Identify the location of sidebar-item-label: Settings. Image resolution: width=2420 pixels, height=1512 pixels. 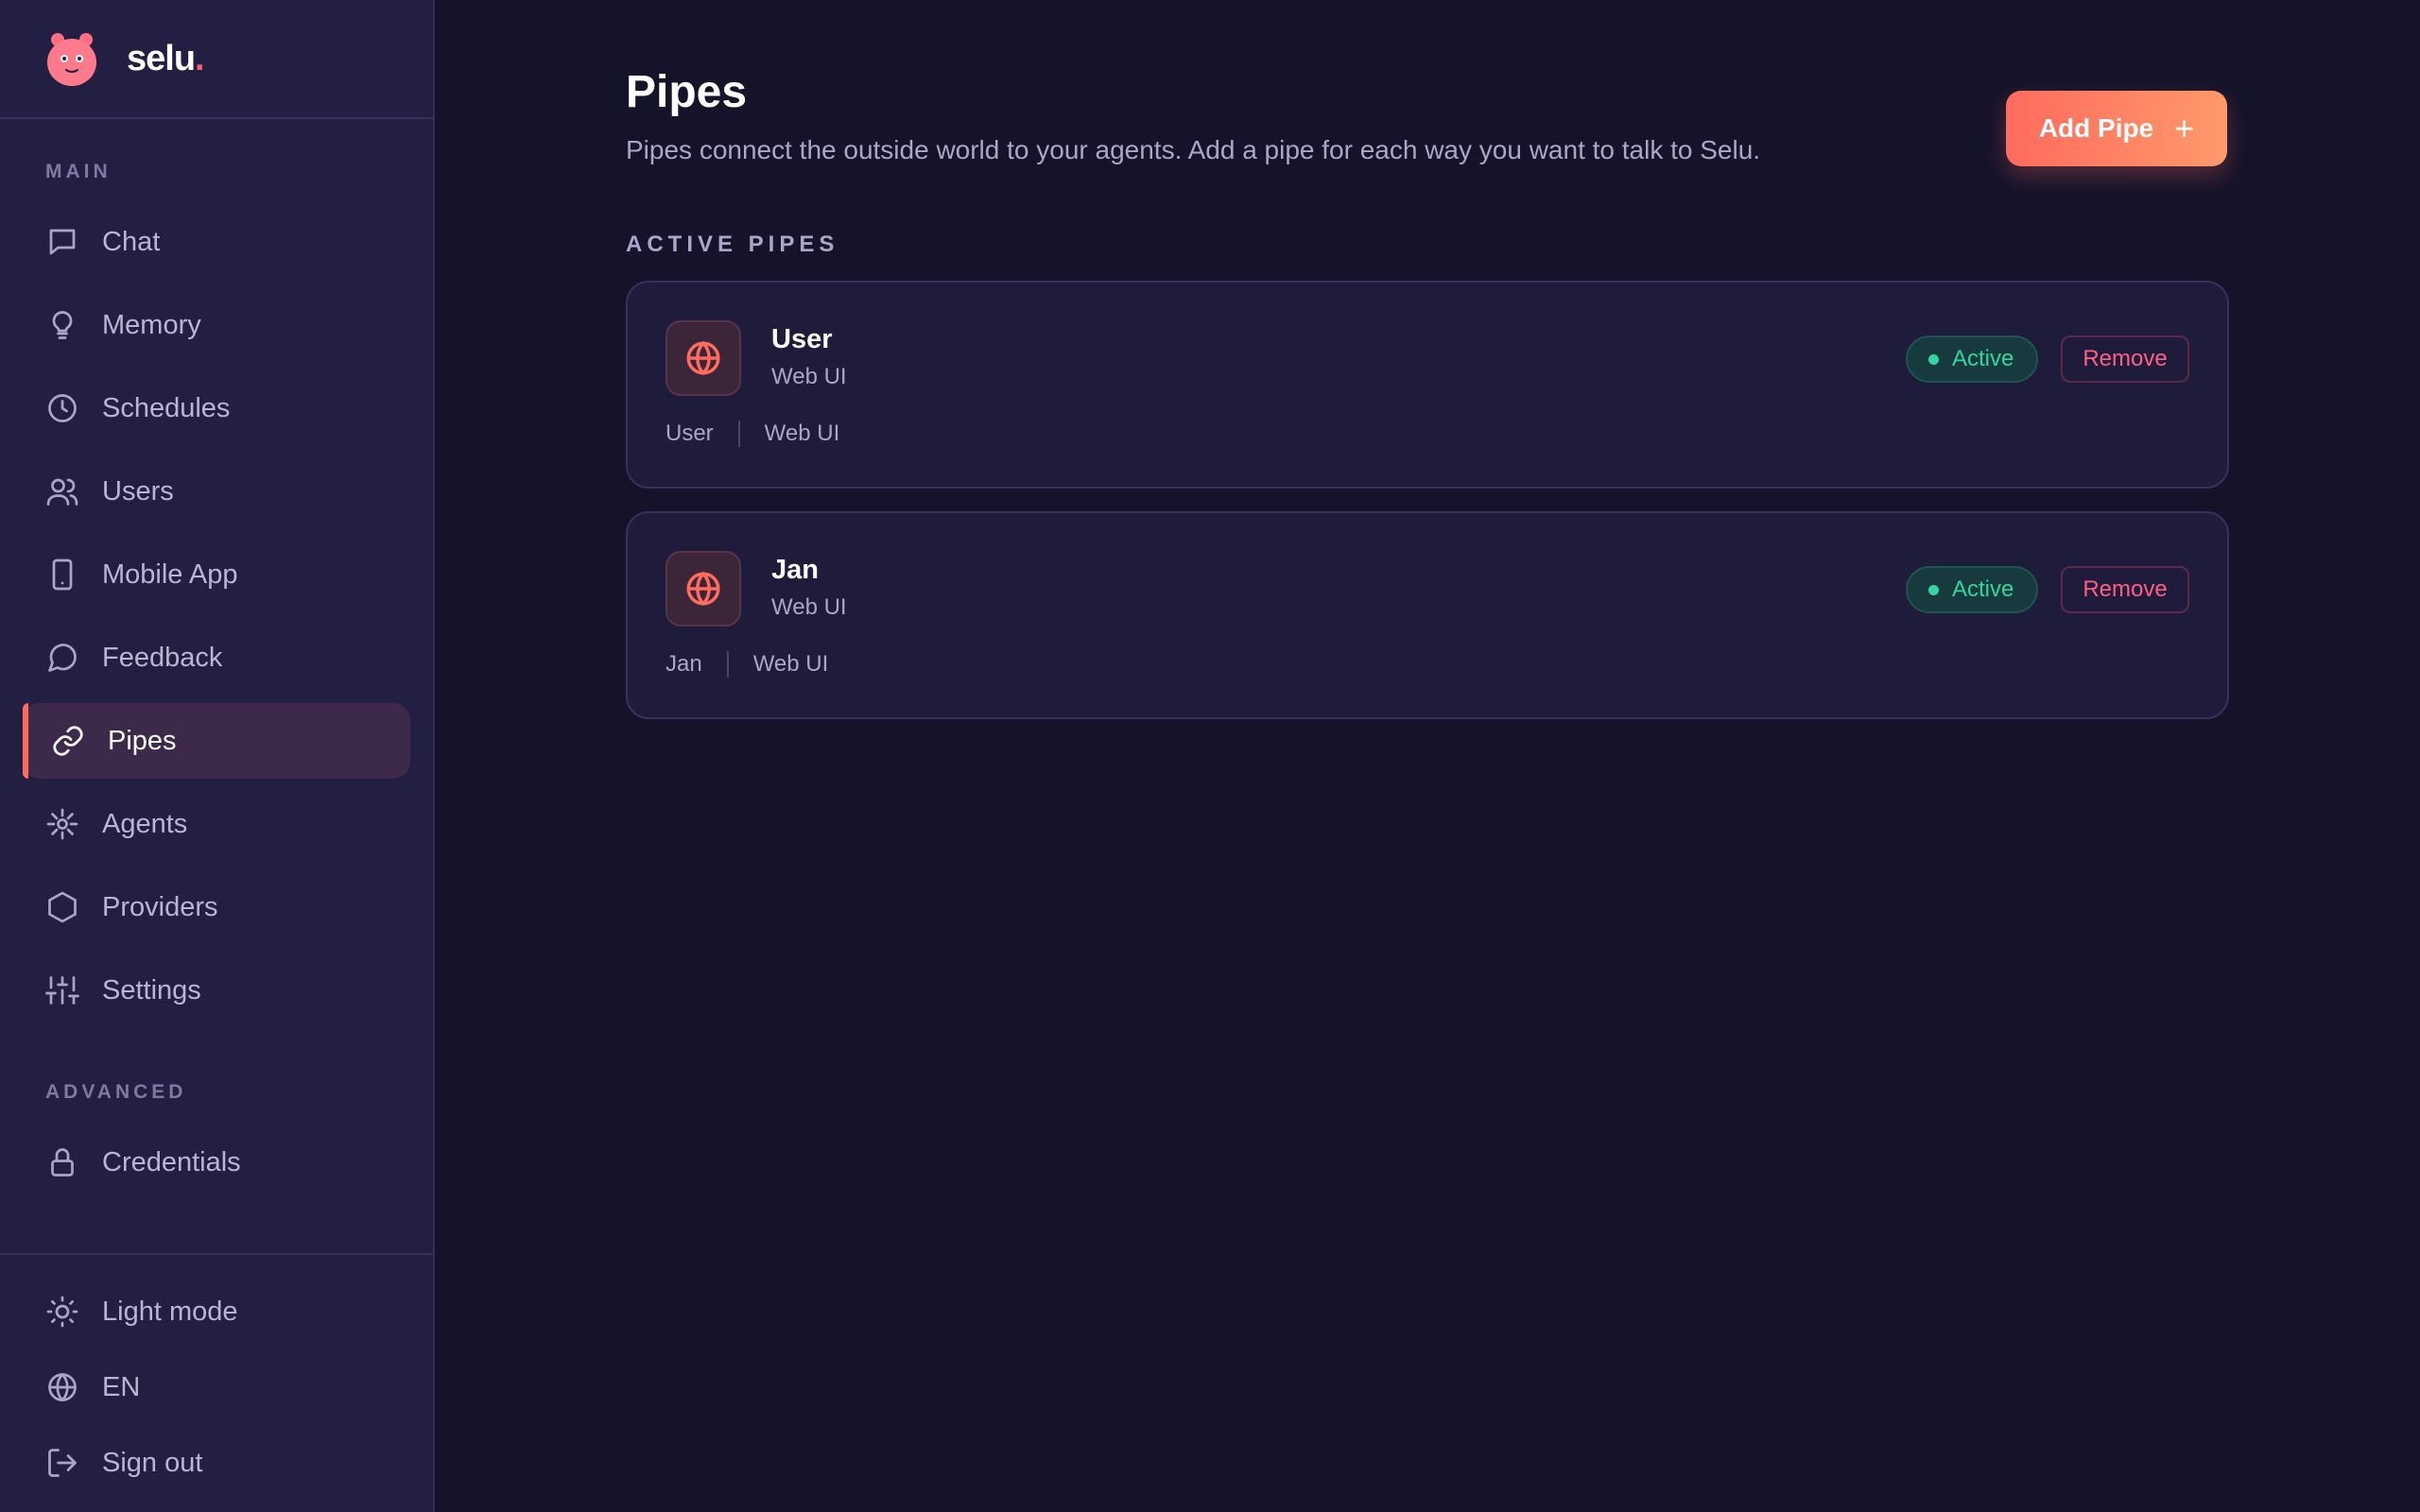
(151, 989).